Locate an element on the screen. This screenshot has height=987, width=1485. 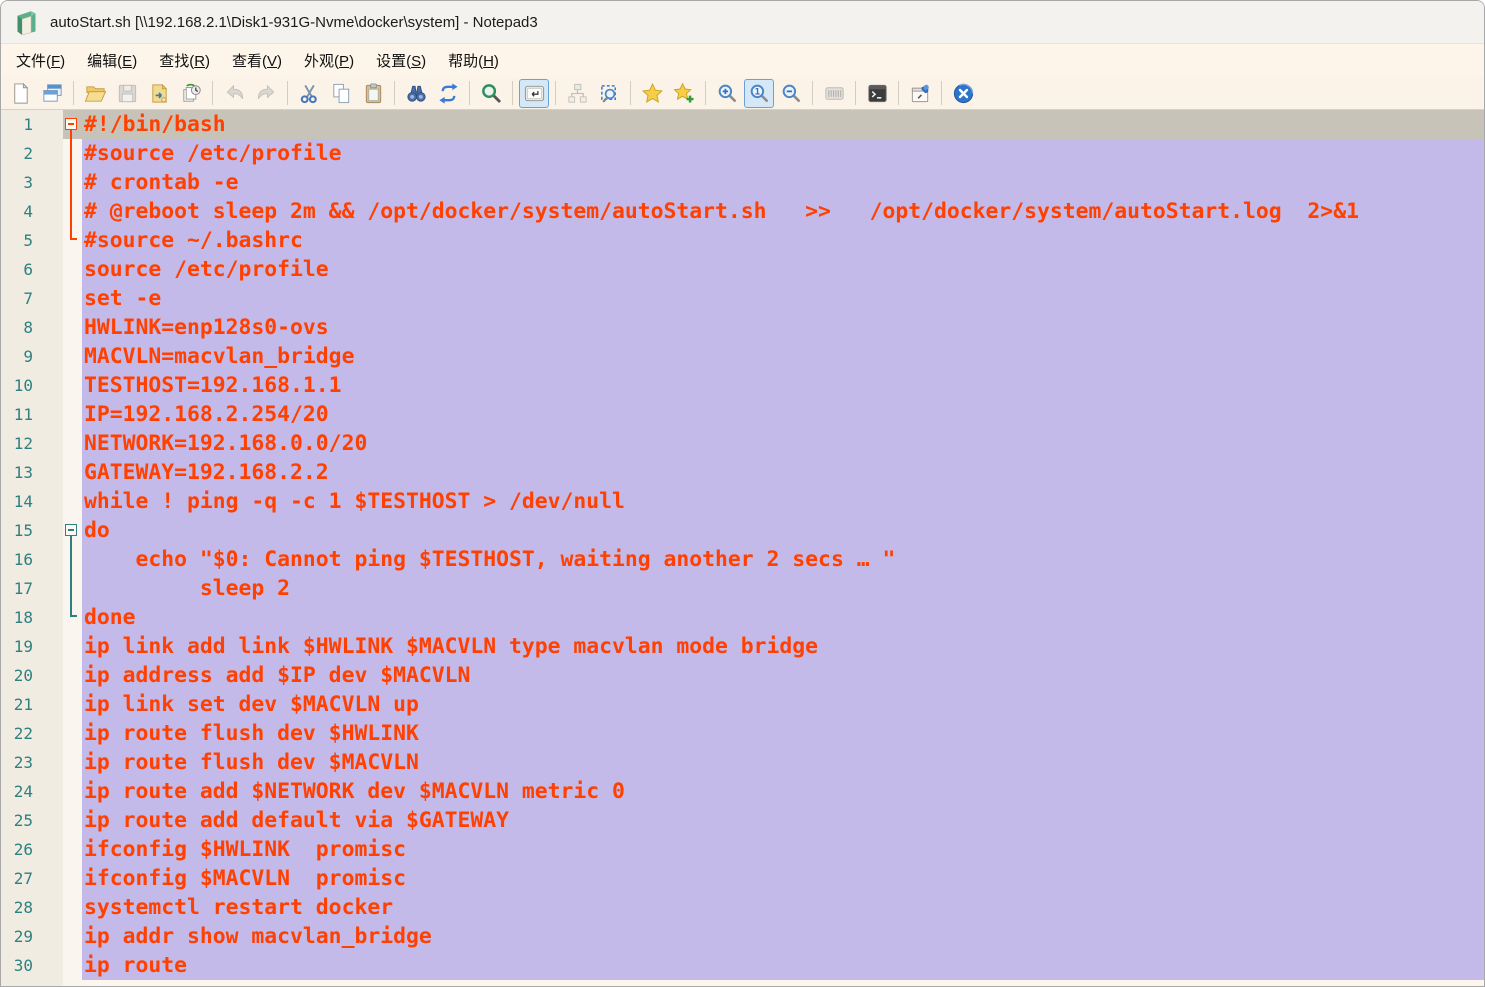
editor-line: 12 NETWORK=192.168.0.0/20 is located at coordinates (742, 443).